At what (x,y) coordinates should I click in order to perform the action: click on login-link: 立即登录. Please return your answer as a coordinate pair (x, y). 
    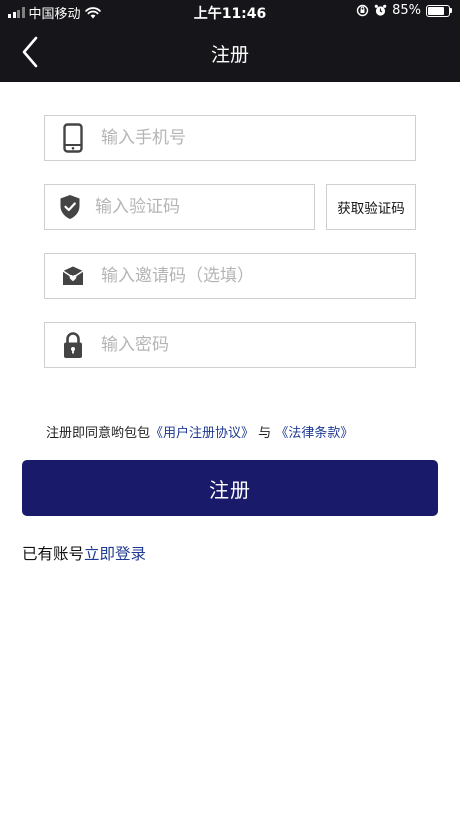
    Looking at the image, I should click on (115, 554).